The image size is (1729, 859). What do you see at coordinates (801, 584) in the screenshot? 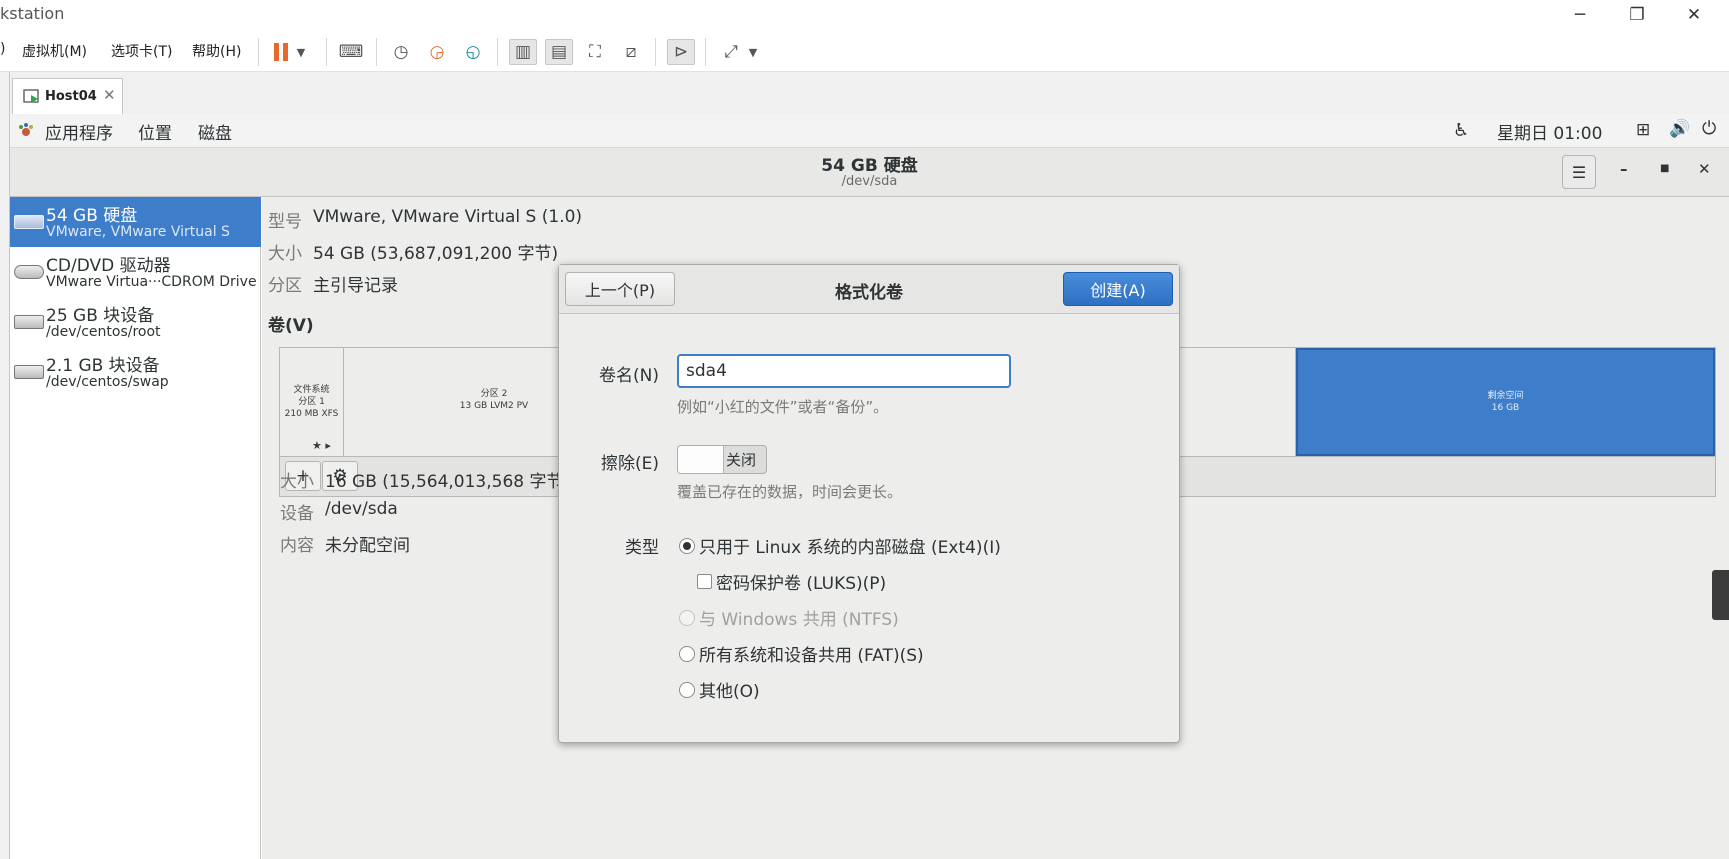
I see `option-label: 密码保护卷 (LUKS)(P)` at bounding box center [801, 584].